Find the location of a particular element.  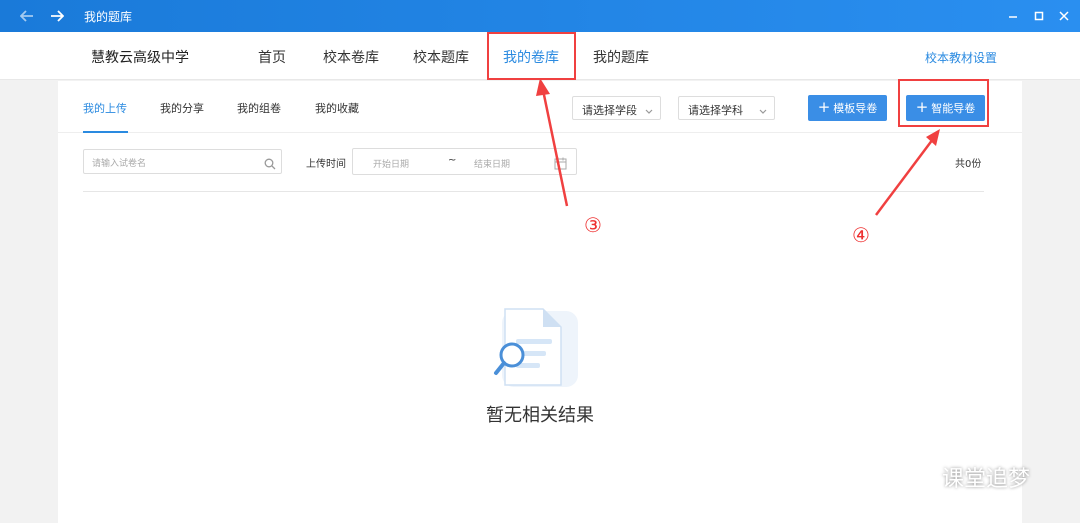

watermark-text: 课堂追梦 is located at coordinates (986, 479).